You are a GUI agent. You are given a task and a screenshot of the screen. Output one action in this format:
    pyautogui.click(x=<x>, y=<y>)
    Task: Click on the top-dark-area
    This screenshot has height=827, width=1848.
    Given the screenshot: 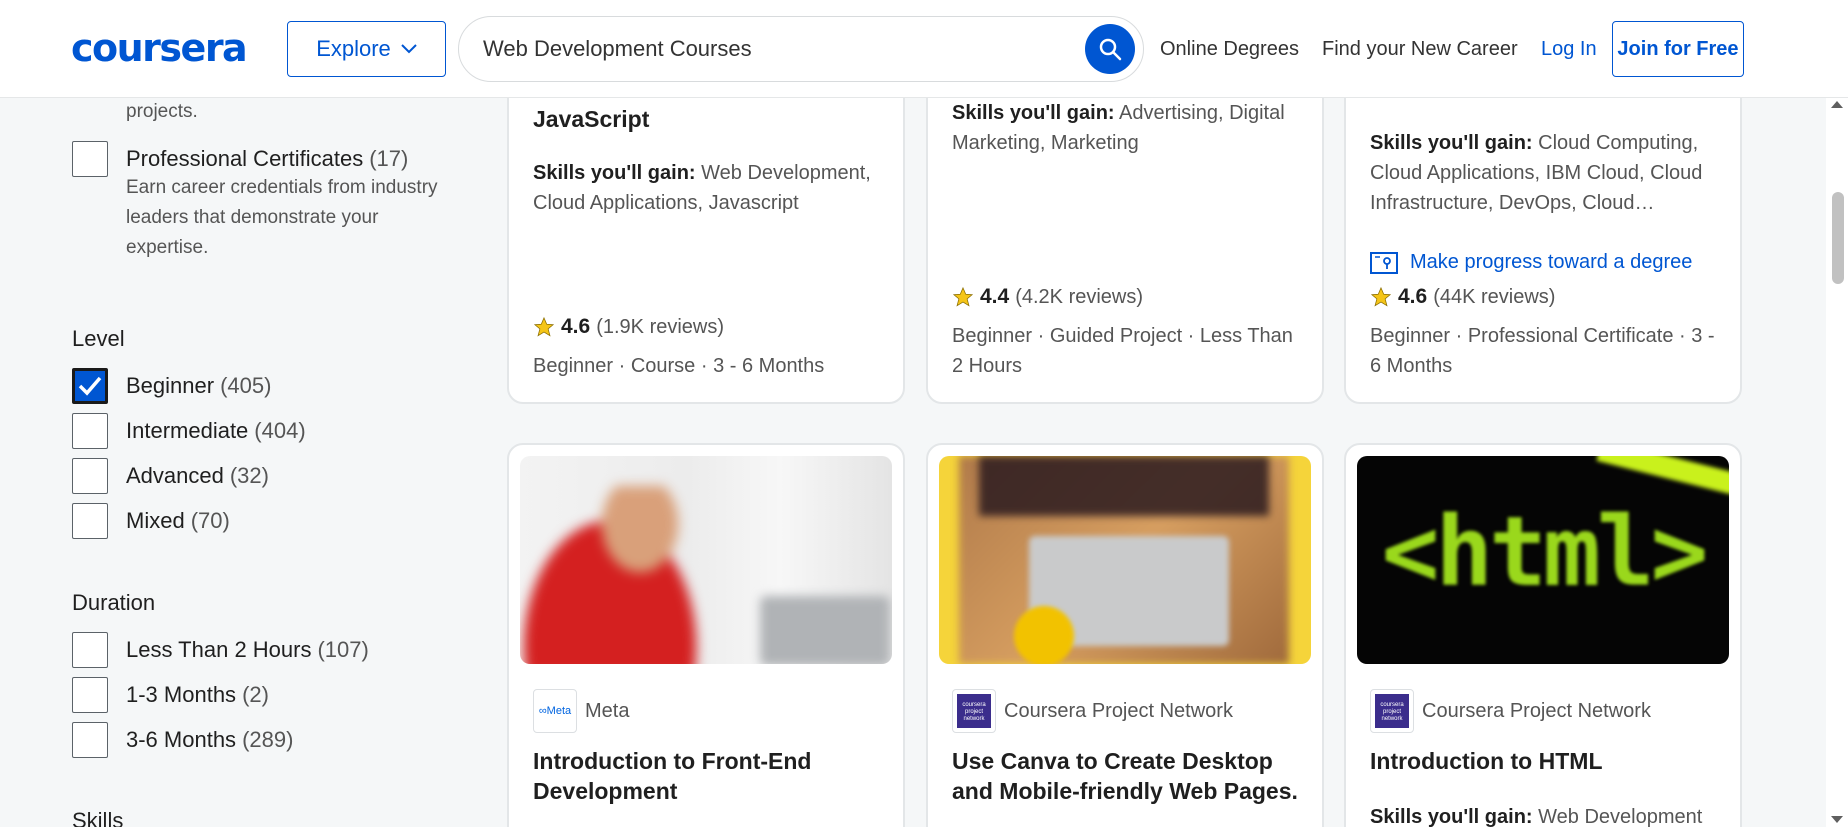 What is the action you would take?
    pyautogui.click(x=1124, y=486)
    